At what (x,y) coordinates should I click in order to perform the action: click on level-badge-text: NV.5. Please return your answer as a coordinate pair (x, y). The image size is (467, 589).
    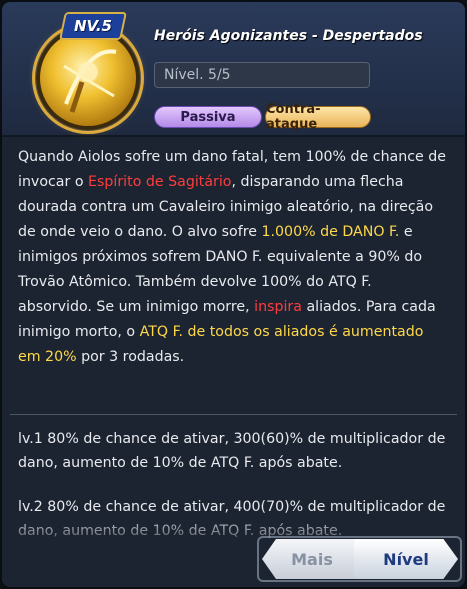
    Looking at the image, I should click on (93, 26).